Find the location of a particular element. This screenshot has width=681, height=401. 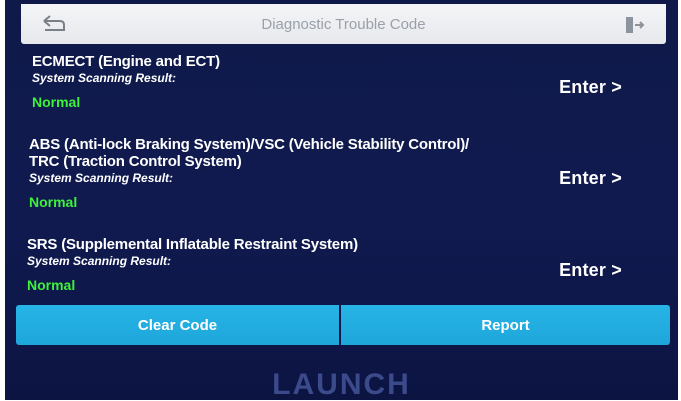

clear-code-button: Clear Code is located at coordinates (177, 325).